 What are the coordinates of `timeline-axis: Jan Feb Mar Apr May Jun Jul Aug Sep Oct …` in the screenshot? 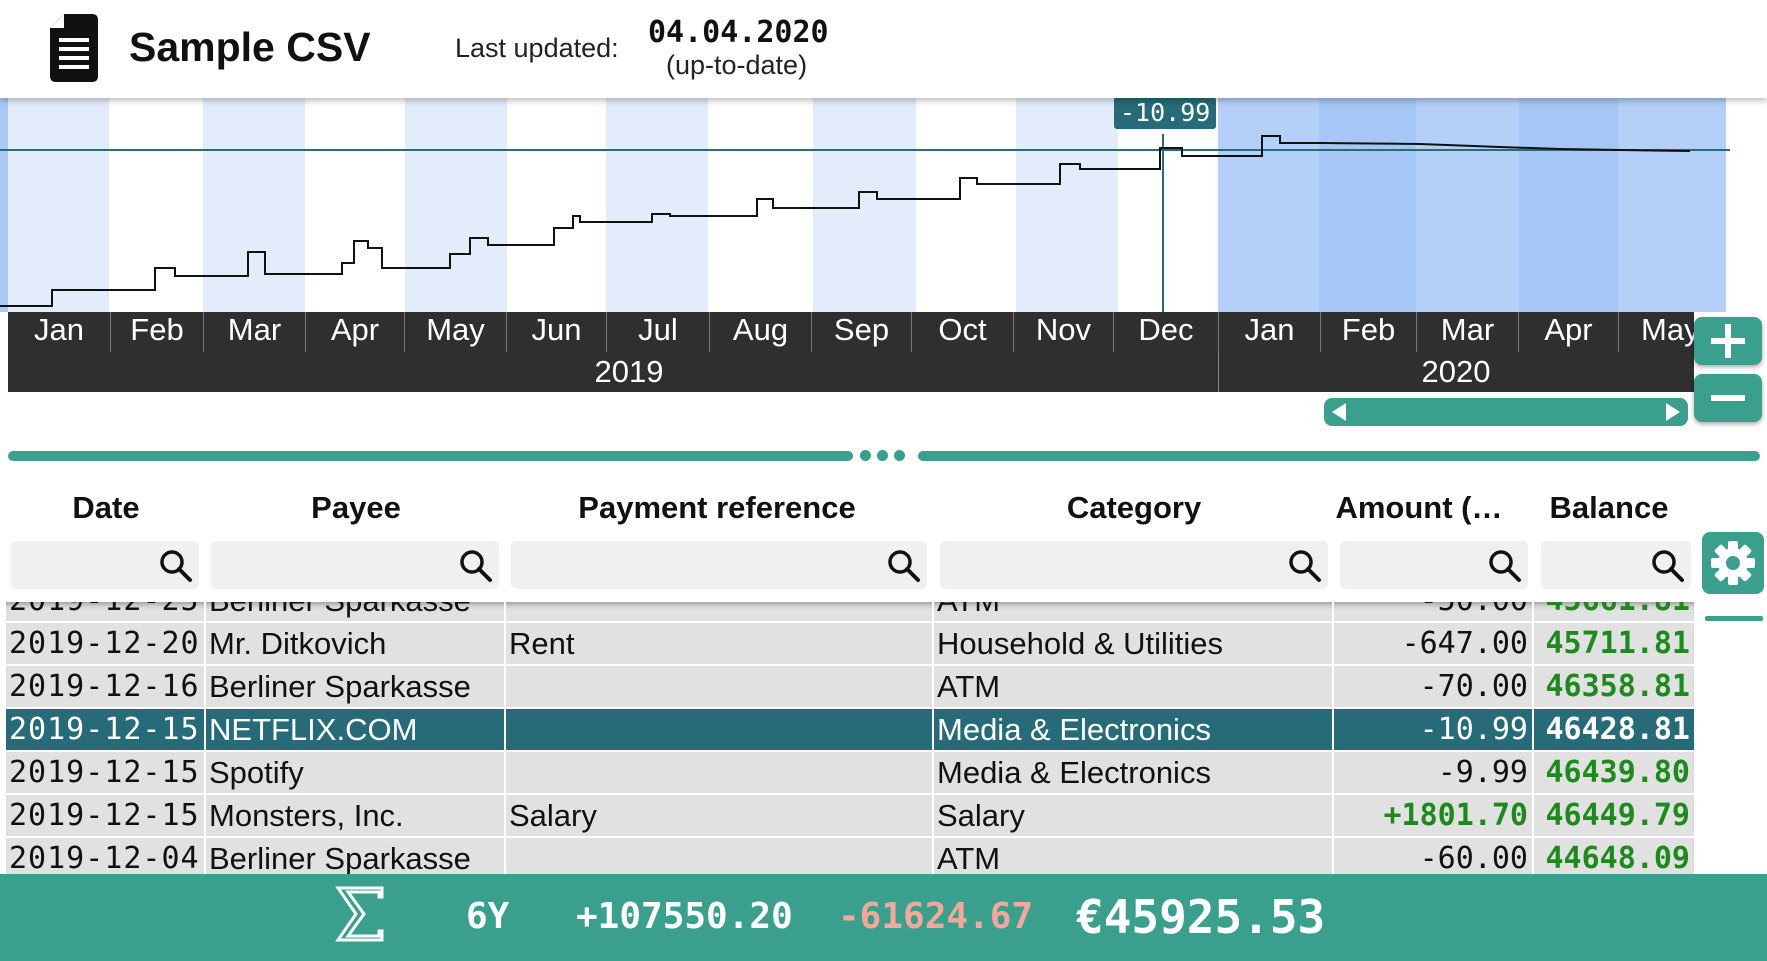 It's located at (851, 352).